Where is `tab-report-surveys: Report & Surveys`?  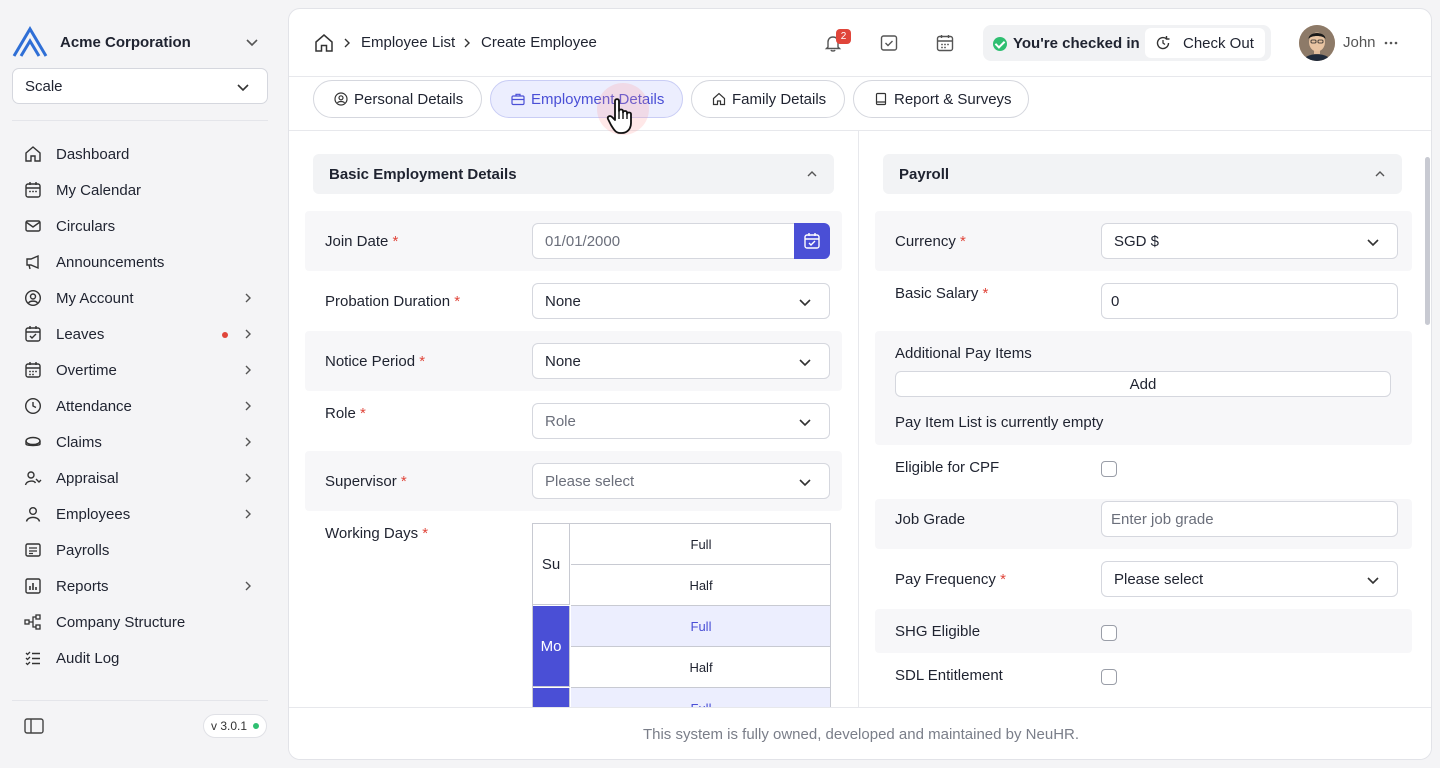
tab-report-surveys: Report & Surveys is located at coordinates (941, 99).